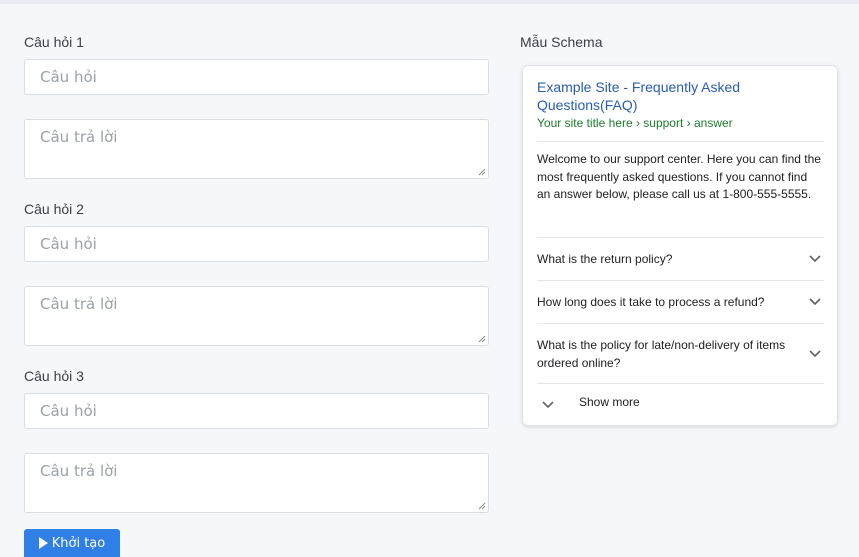 Image resolution: width=859 pixels, height=557 pixels. I want to click on generate-button: Khởi tạo, so click(72, 543).